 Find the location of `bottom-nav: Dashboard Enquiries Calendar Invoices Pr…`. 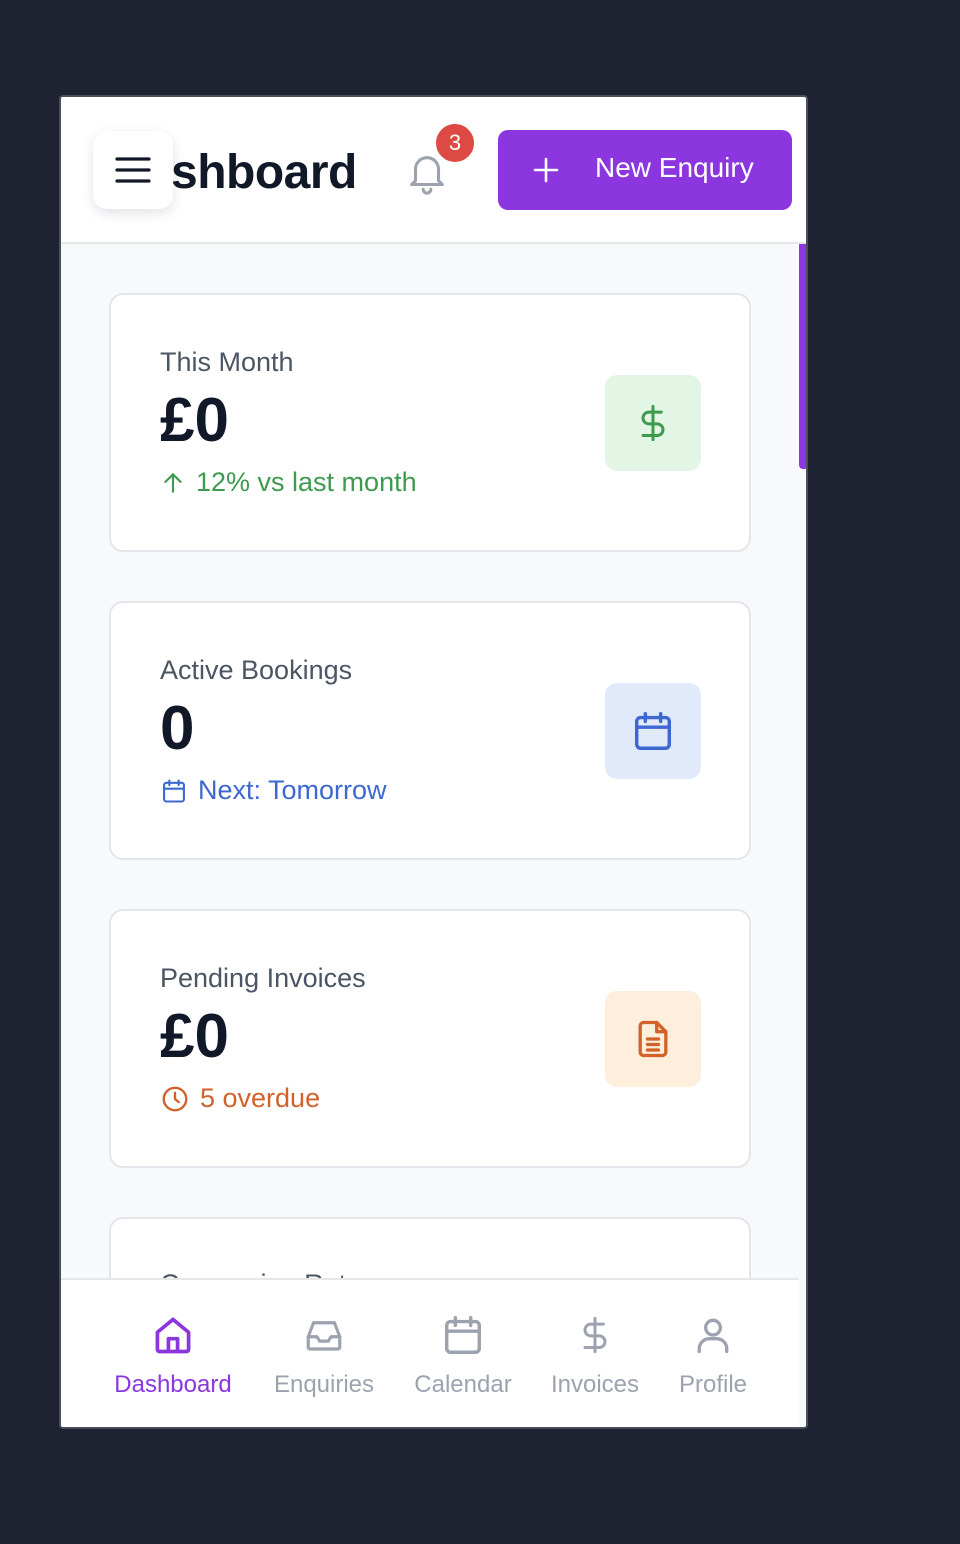

bottom-nav: Dashboard Enquiries Calendar Invoices Pr… is located at coordinates (430, 1352).